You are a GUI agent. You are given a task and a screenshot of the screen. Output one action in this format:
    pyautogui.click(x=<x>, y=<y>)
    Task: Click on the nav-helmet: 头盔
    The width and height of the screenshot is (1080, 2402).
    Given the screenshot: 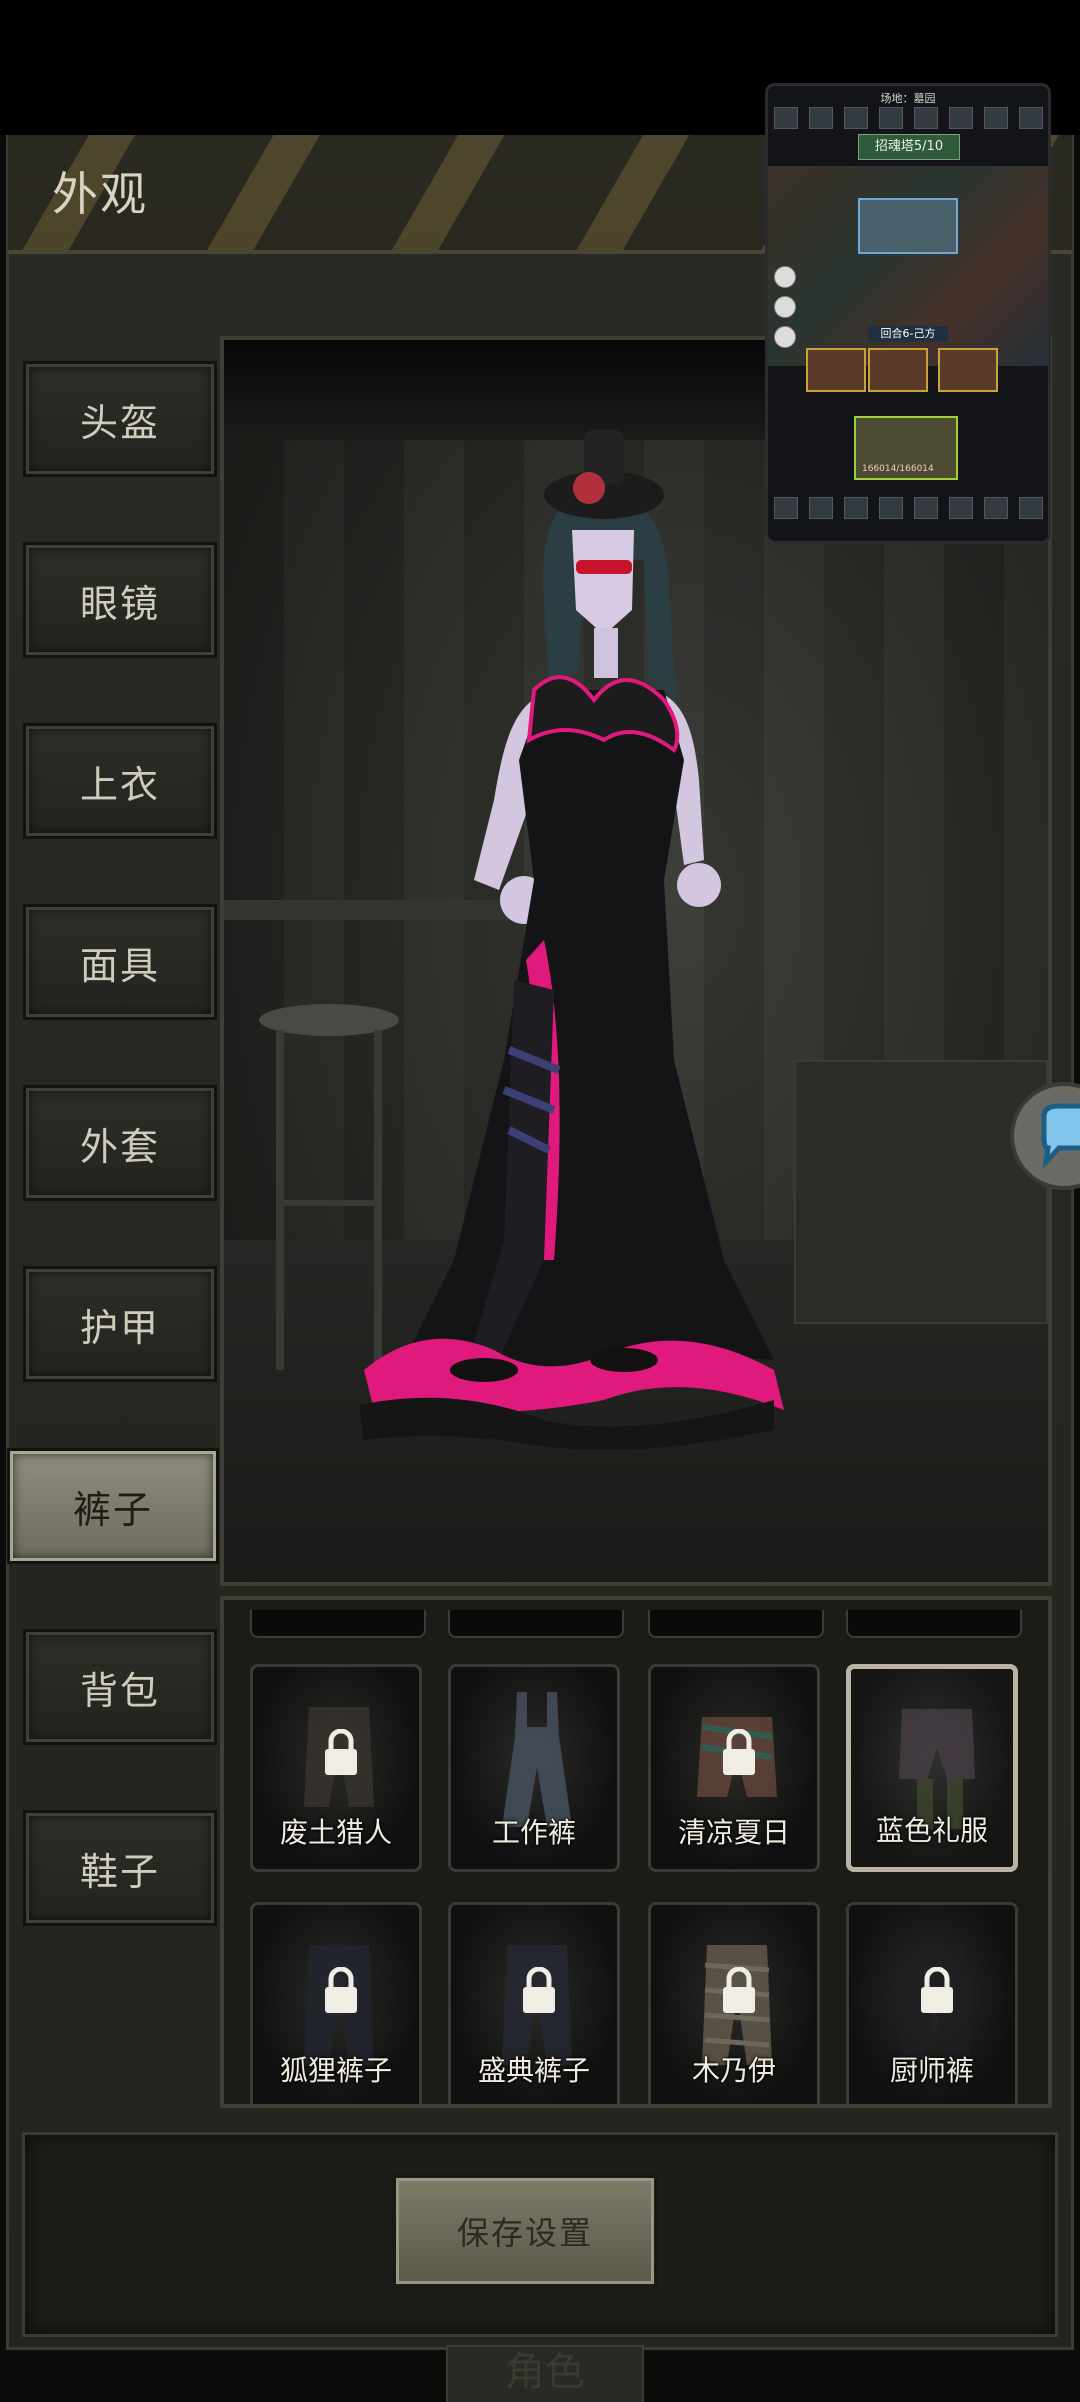 What is the action you would take?
    pyautogui.click(x=120, y=419)
    